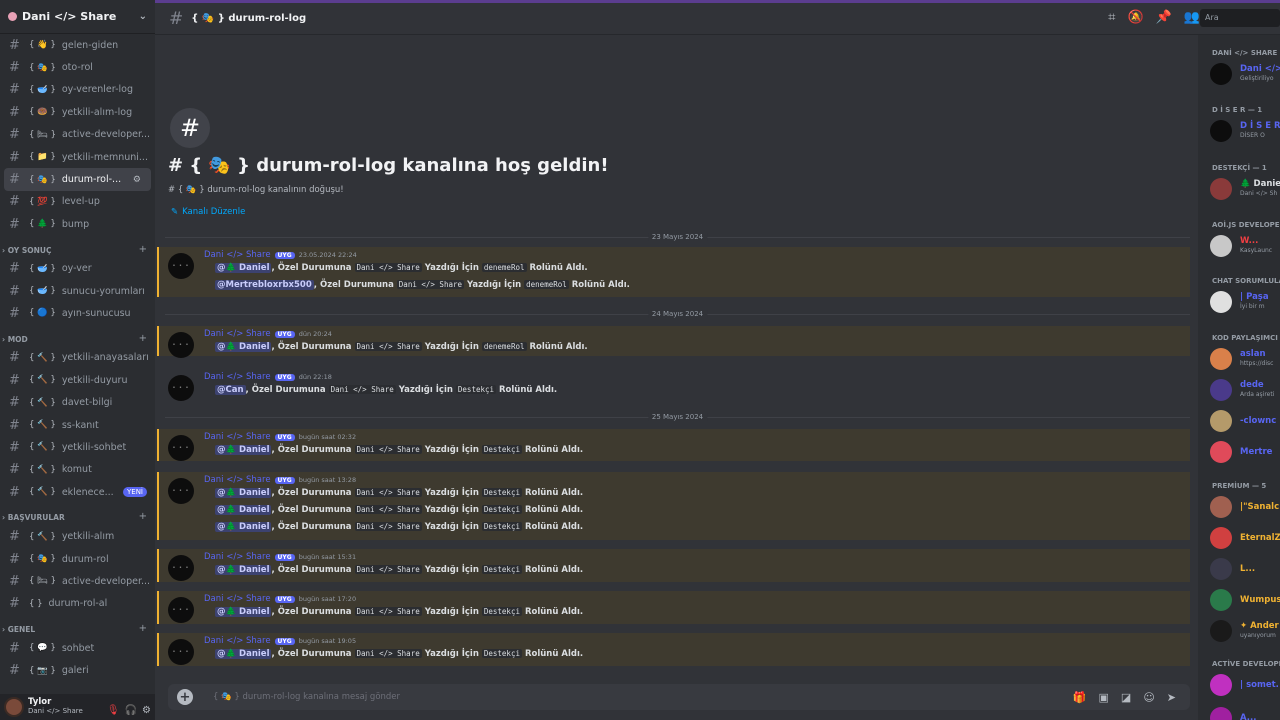 The image size is (1280, 720). I want to click on channel-item: # { } durum-rol-al, so click(77, 604).